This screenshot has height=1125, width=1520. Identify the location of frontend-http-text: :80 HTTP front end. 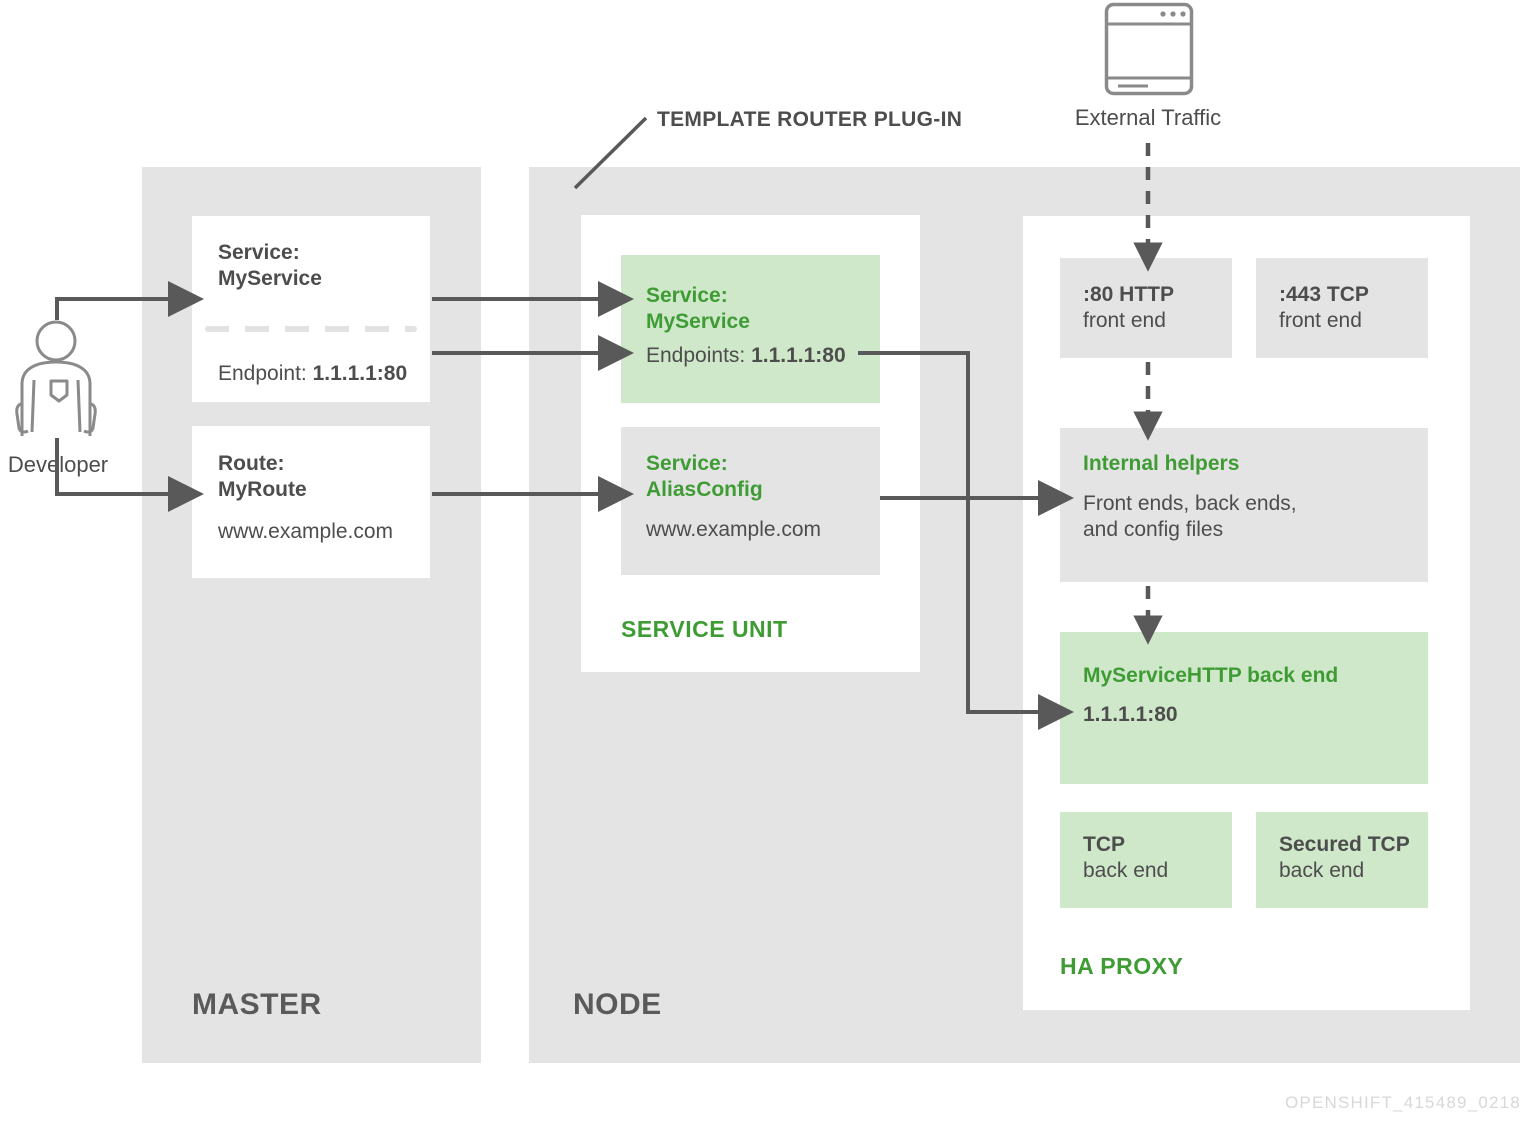
(1163, 307).